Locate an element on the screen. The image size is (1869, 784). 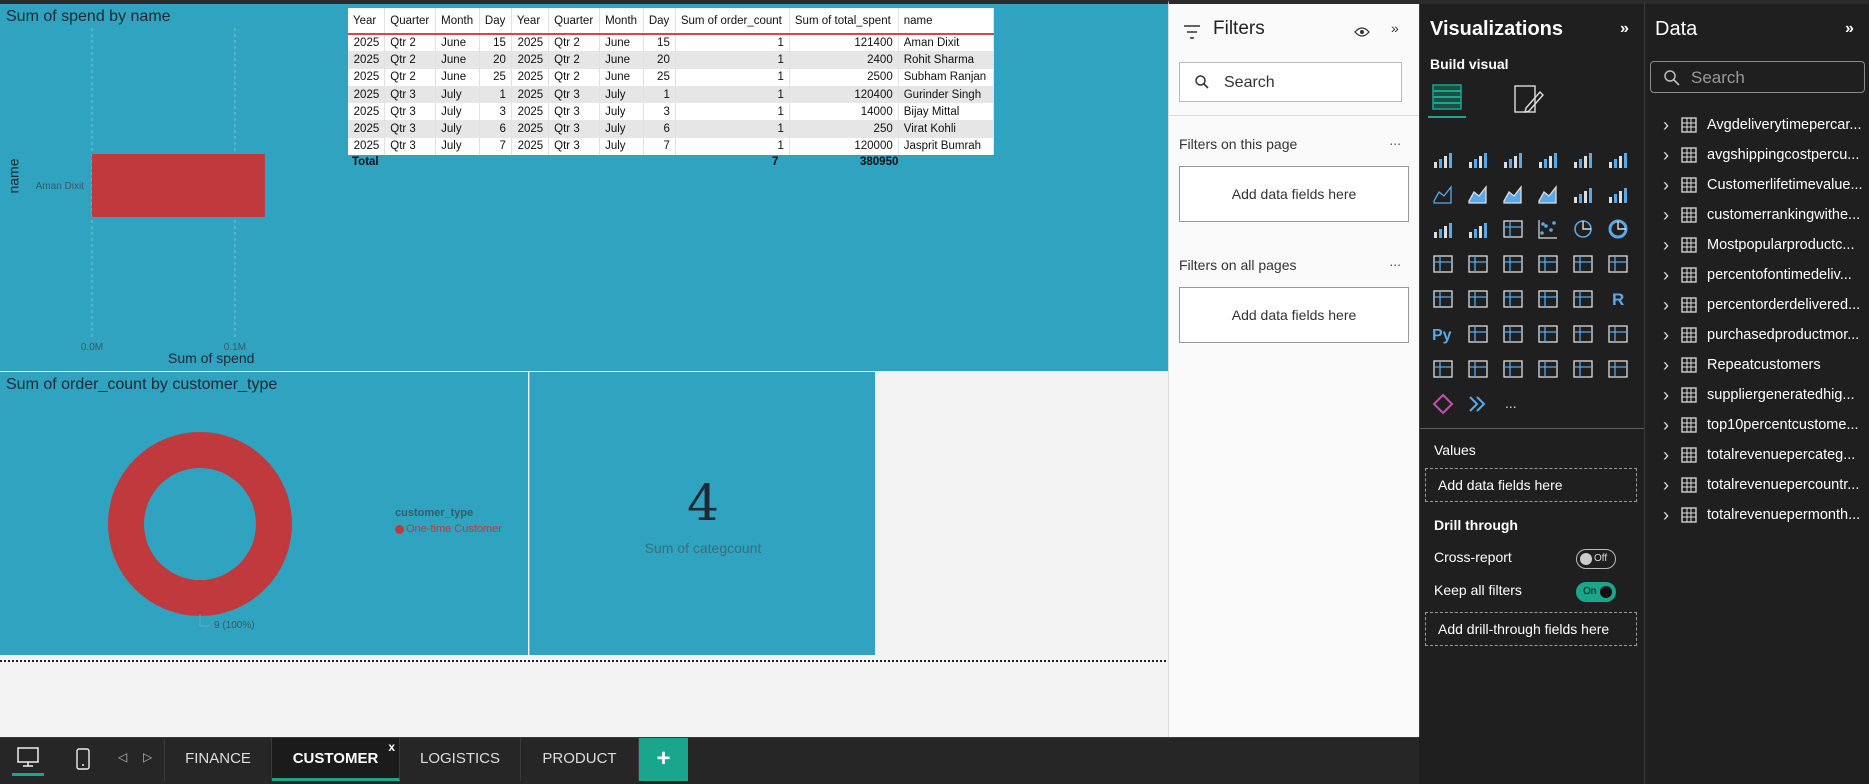
scatter-icon is located at coordinates (1548, 229).